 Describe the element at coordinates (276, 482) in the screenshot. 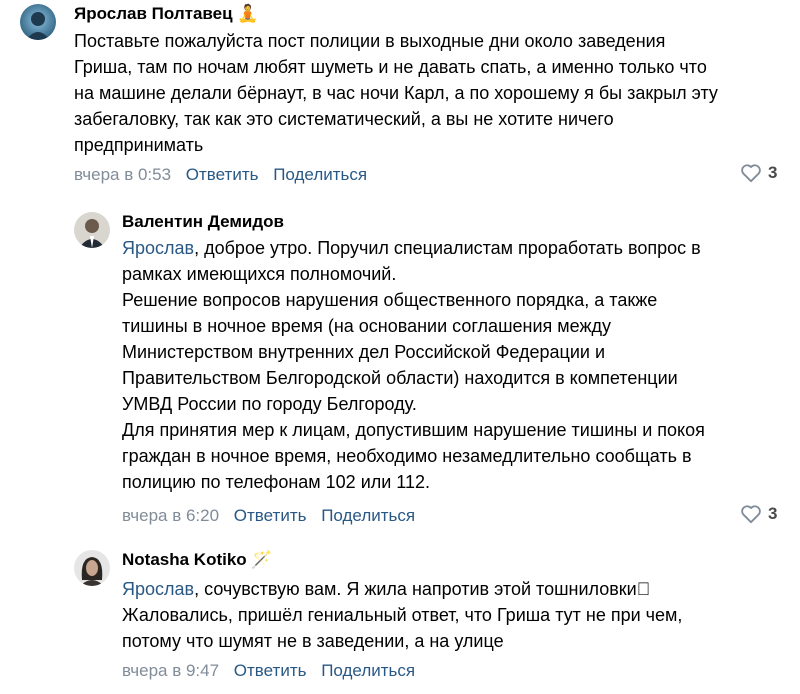

I see `text-line: полицию по телефонам 102 или 112.` at that location.